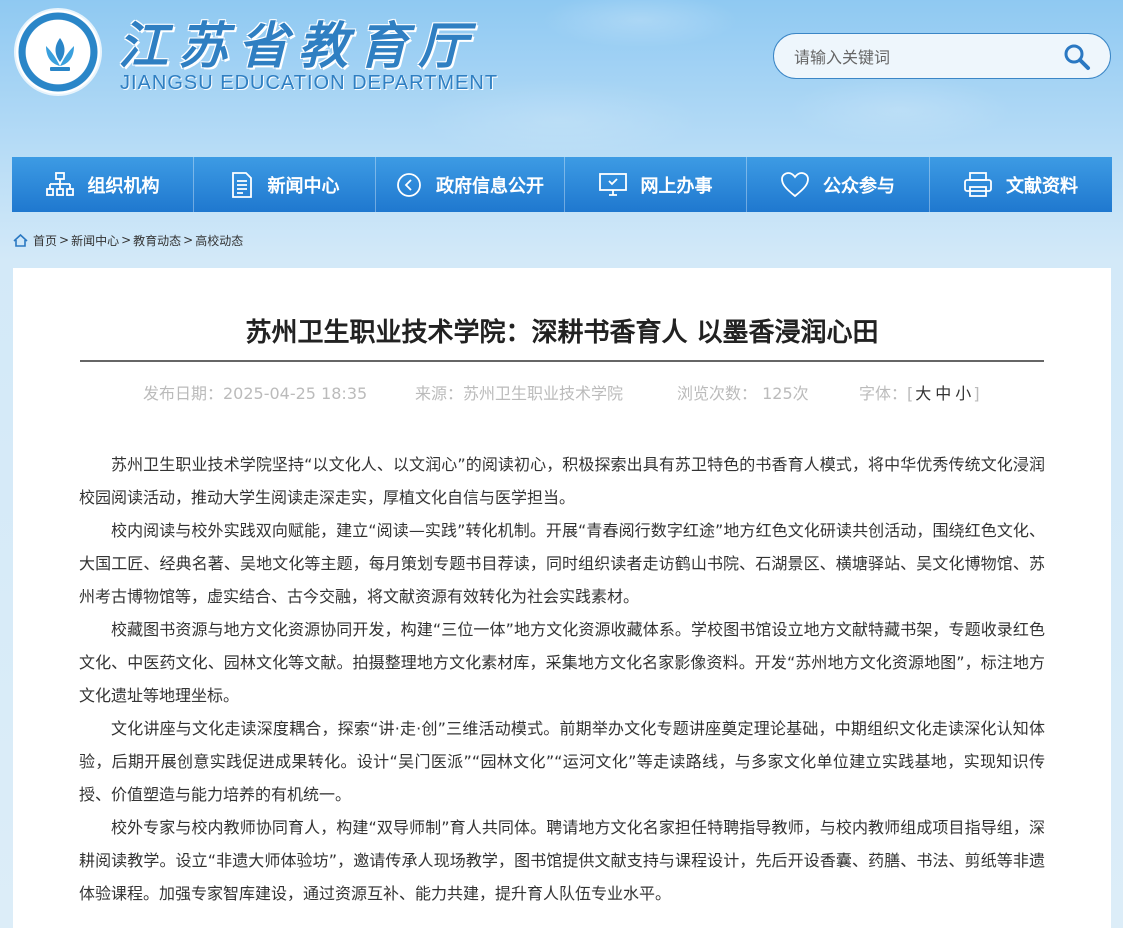  What do you see at coordinates (943, 393) in the screenshot?
I see `font-size-medium-button: 中` at bounding box center [943, 393].